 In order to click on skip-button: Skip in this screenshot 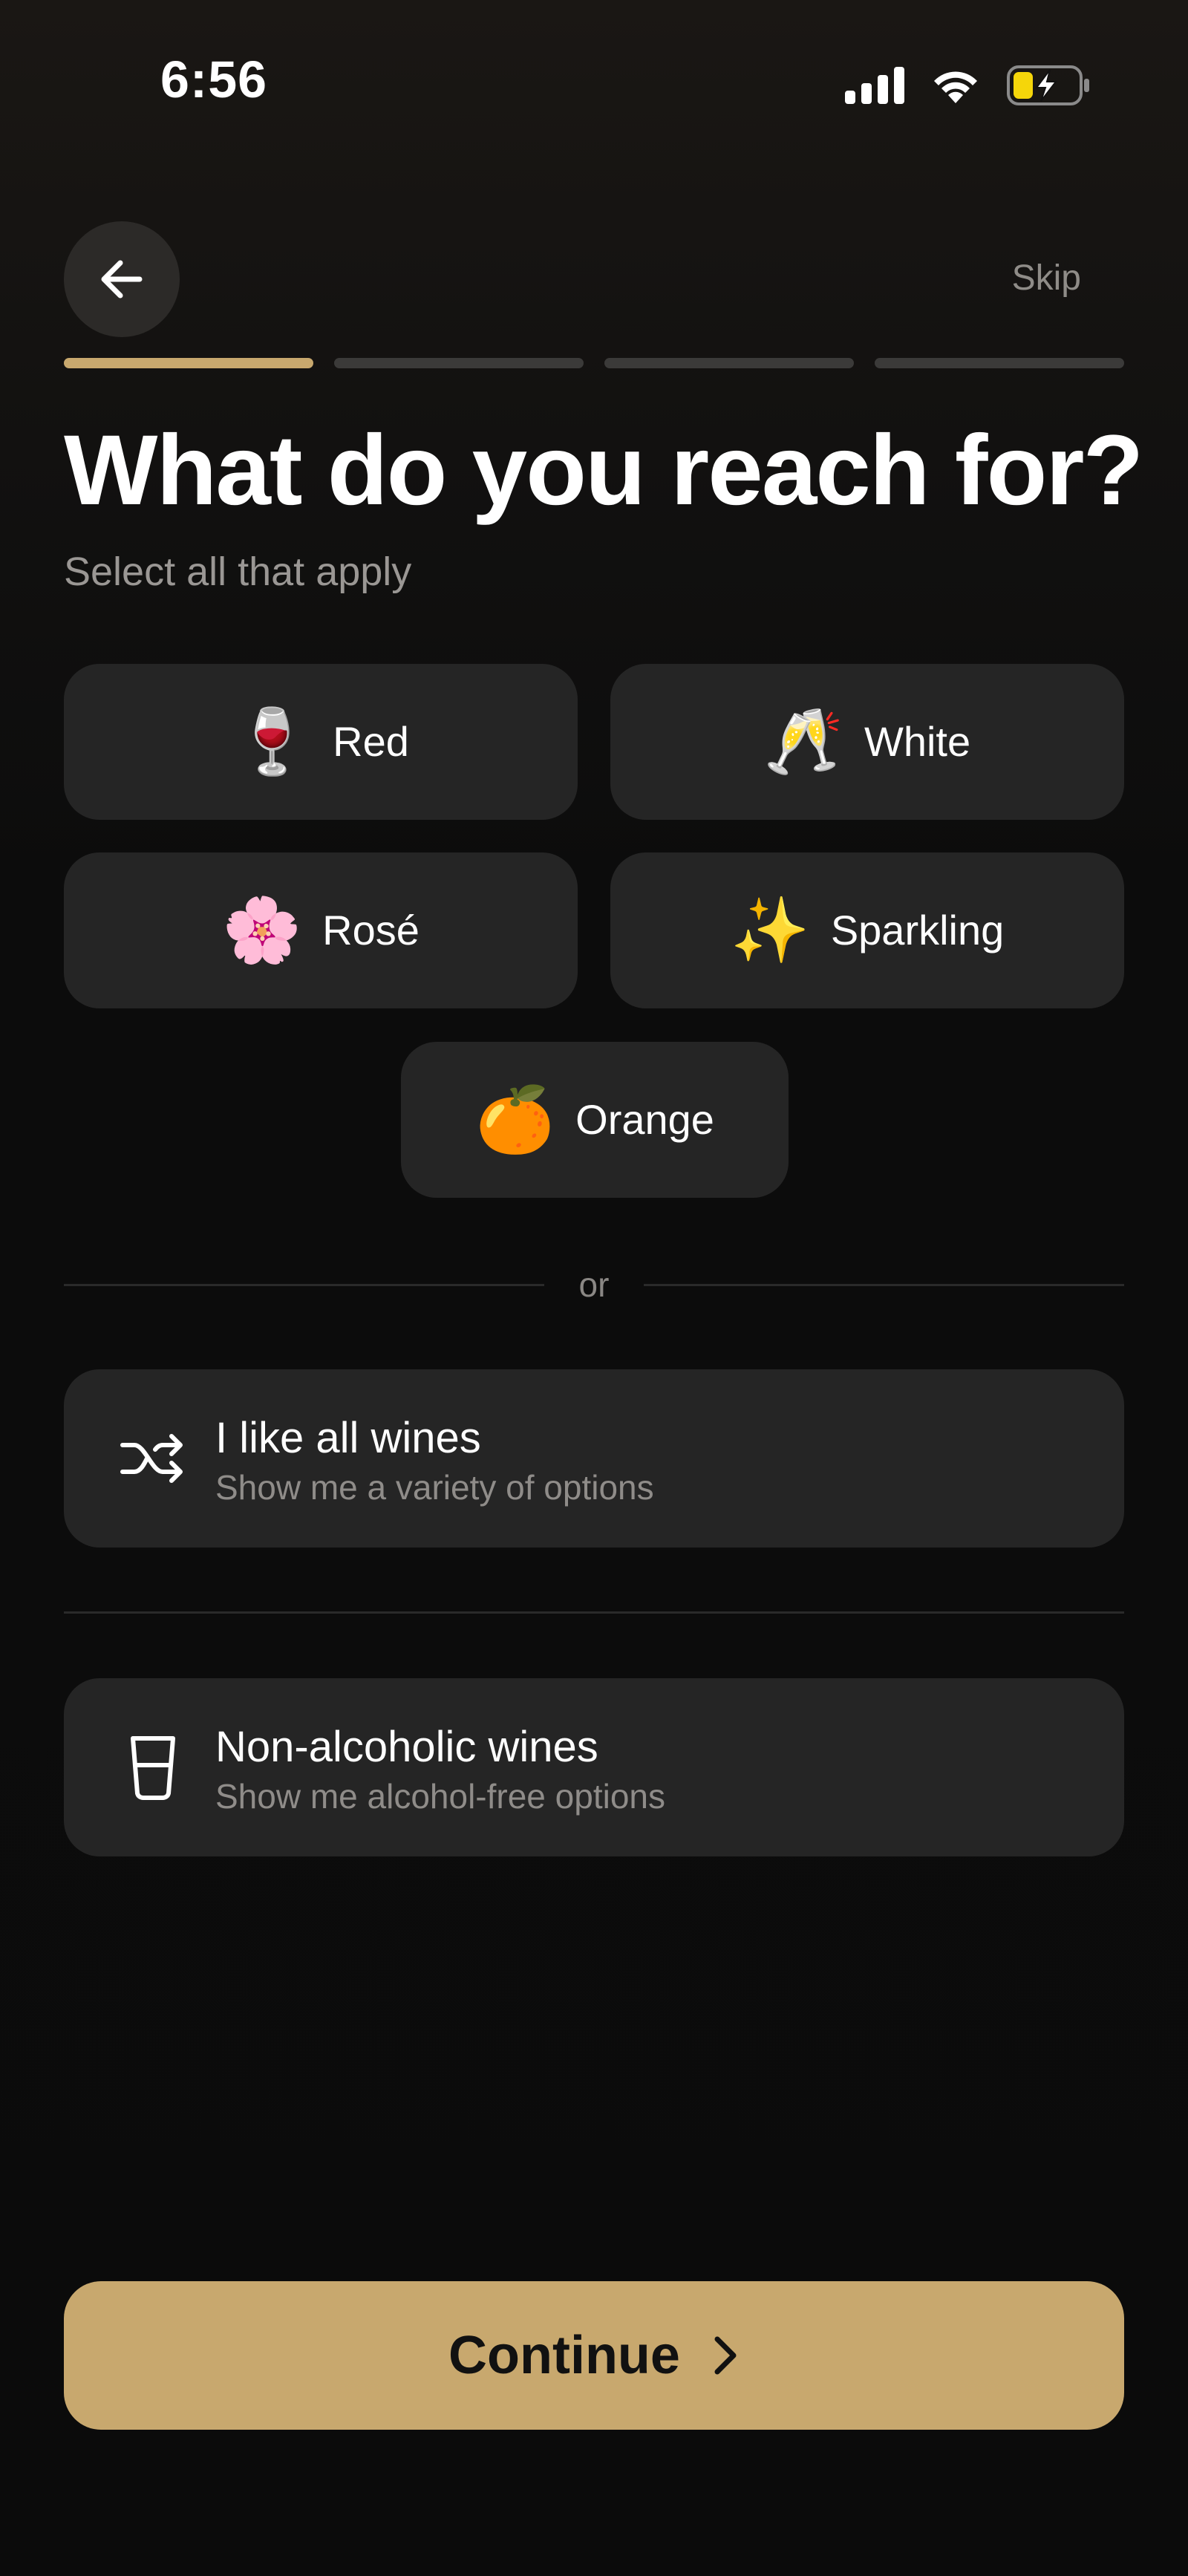, I will do `click(1046, 278)`.